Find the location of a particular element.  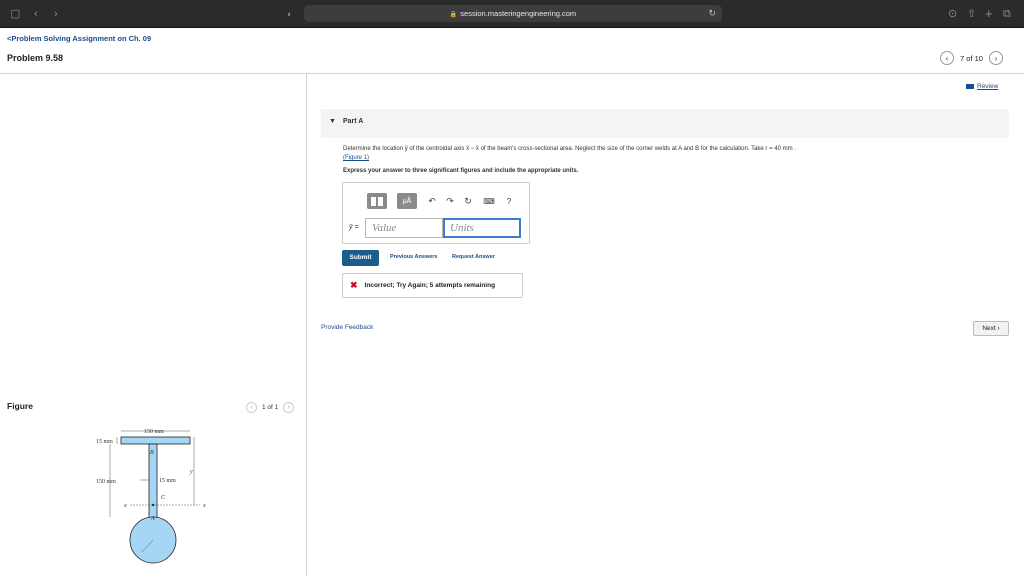

figure-link: (Figure 1) is located at coordinates (356, 158).